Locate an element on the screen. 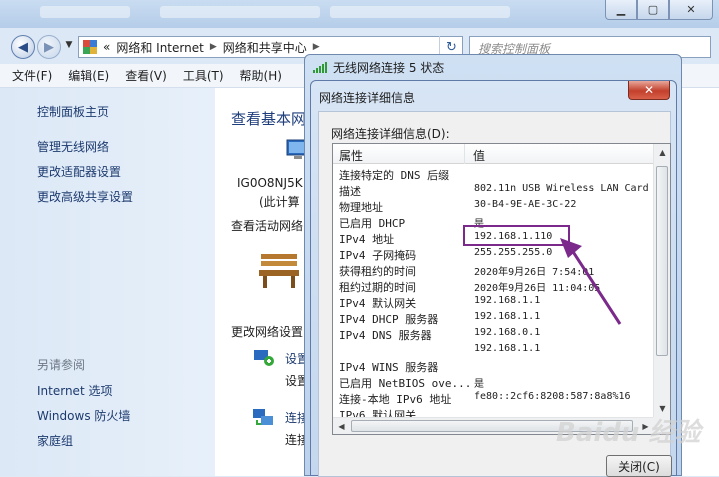 This screenshot has height=477, width=719. dialog-close-button: ✕ is located at coordinates (649, 90).